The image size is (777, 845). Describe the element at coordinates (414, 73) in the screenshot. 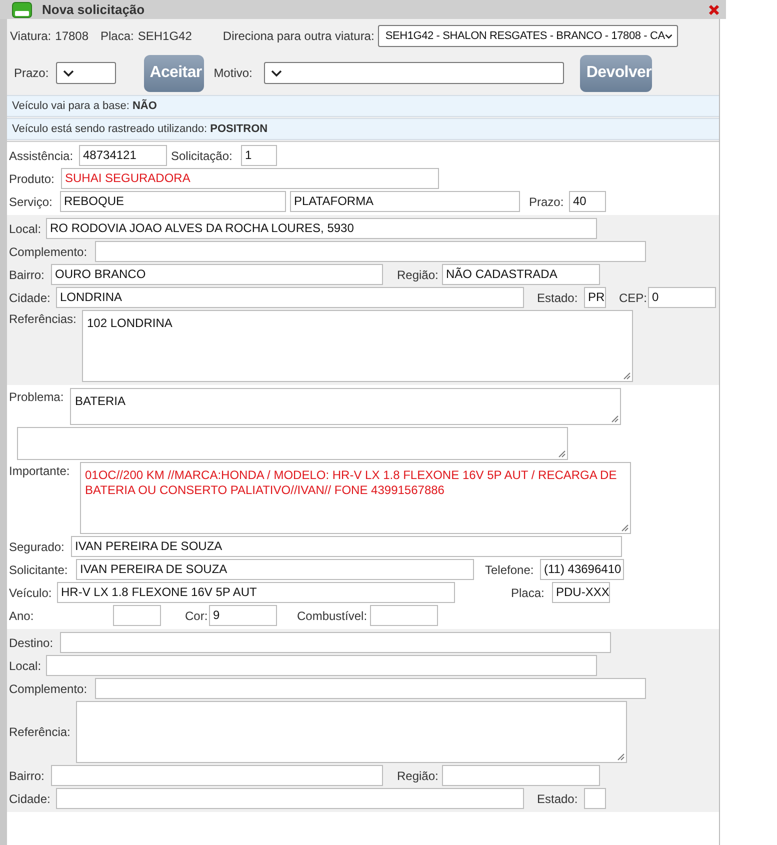

I see `reason-dropdown` at that location.